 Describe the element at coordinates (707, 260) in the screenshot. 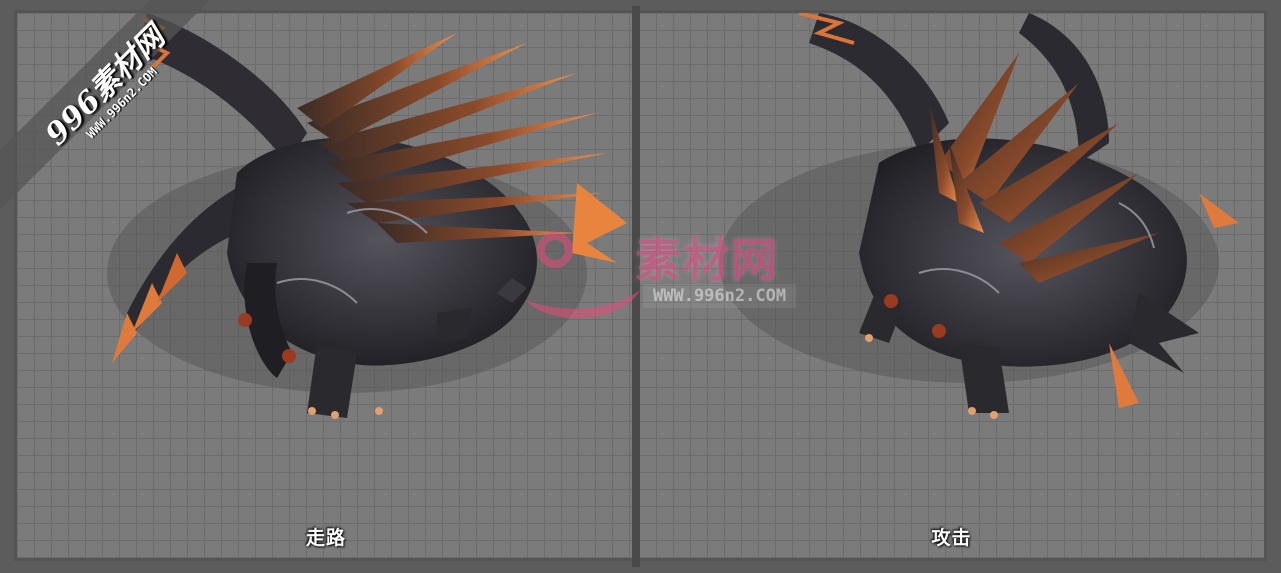

I see `center-watermark-brand: 素材网` at that location.